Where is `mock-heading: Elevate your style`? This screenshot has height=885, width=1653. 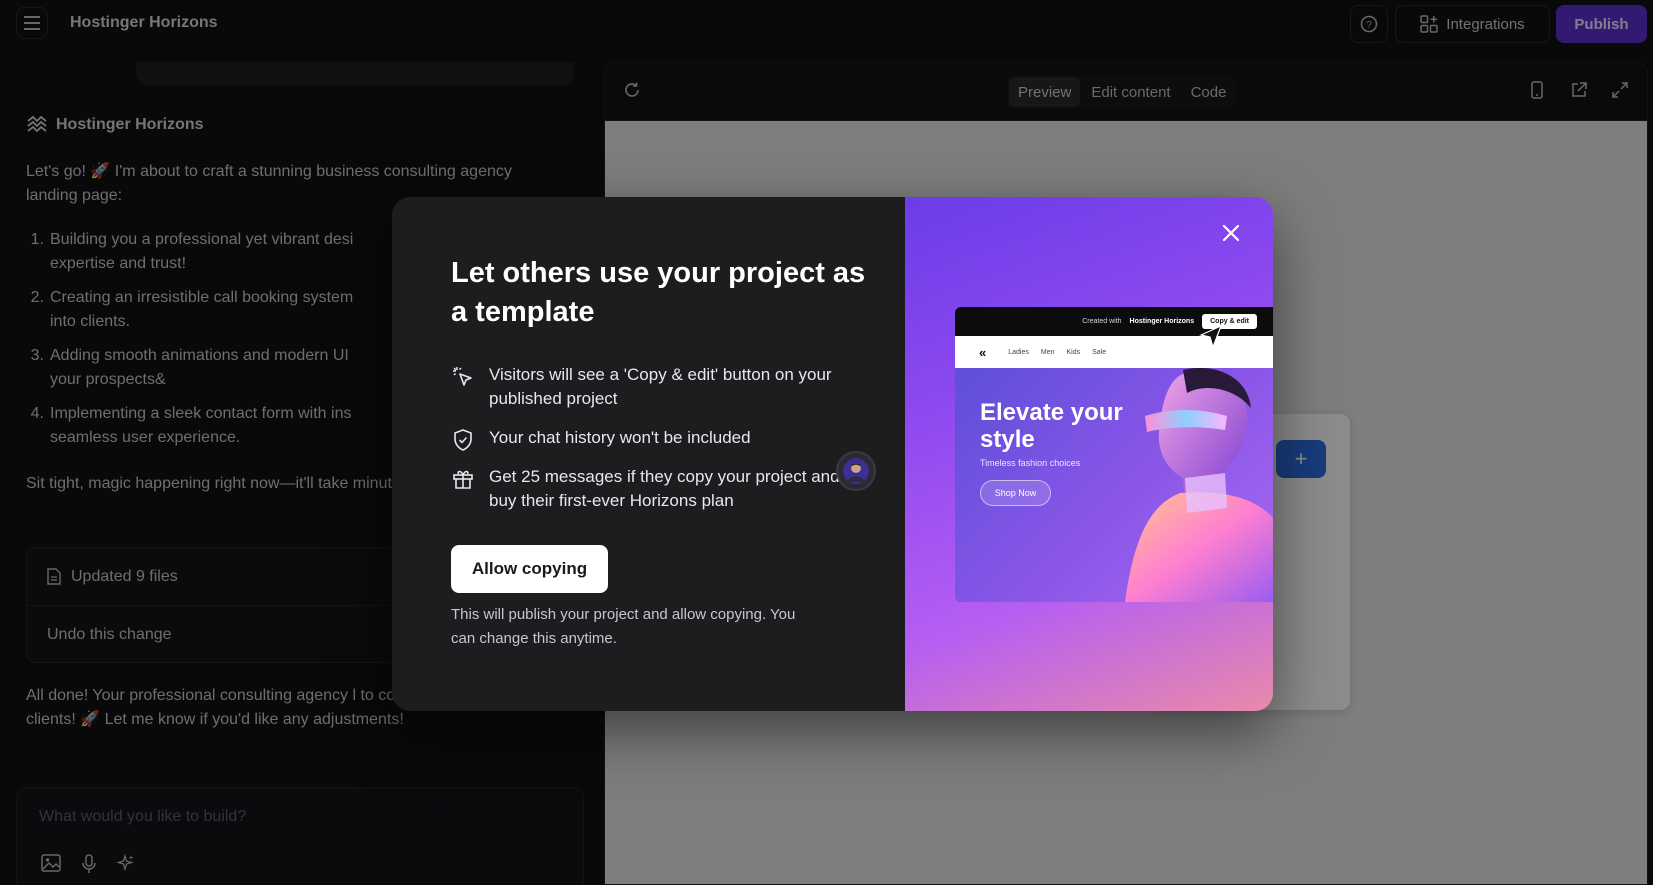
mock-heading: Elevate your style is located at coordinates (1051, 426).